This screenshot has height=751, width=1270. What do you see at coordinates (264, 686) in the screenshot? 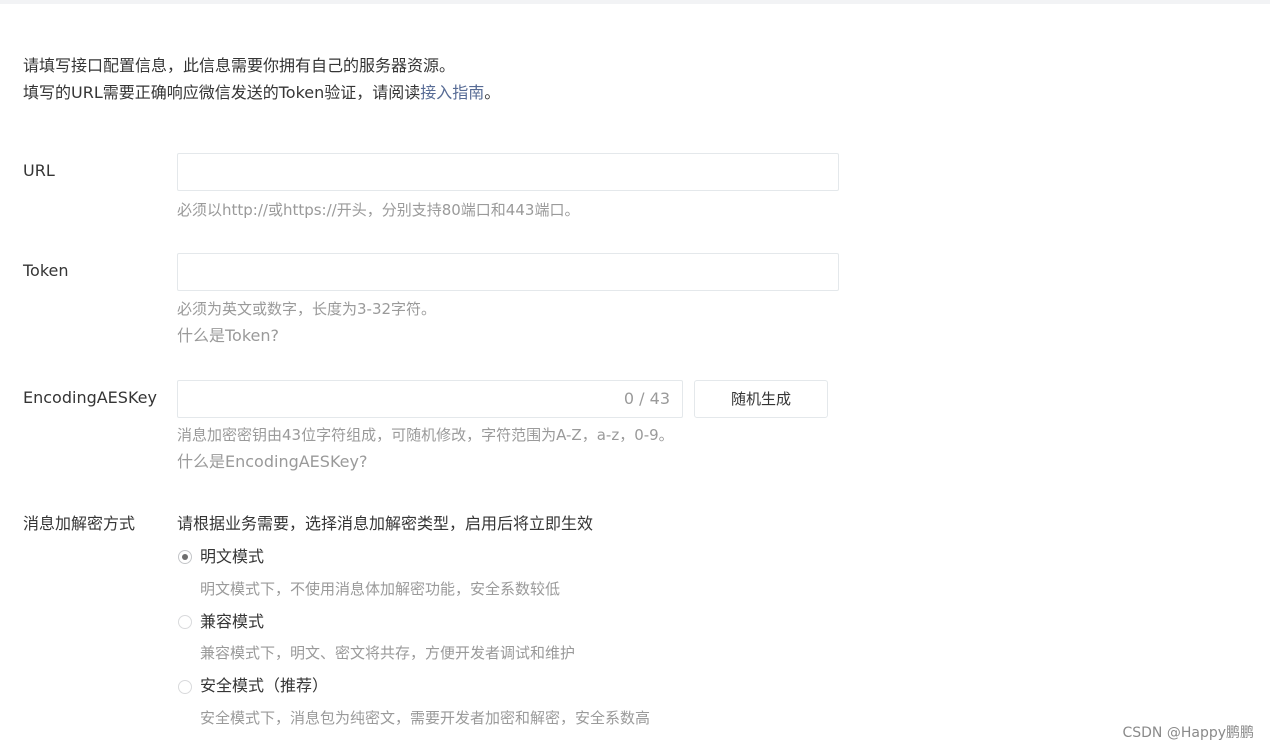
I see `secure-mode-label: 安全模式（推荐）` at bounding box center [264, 686].